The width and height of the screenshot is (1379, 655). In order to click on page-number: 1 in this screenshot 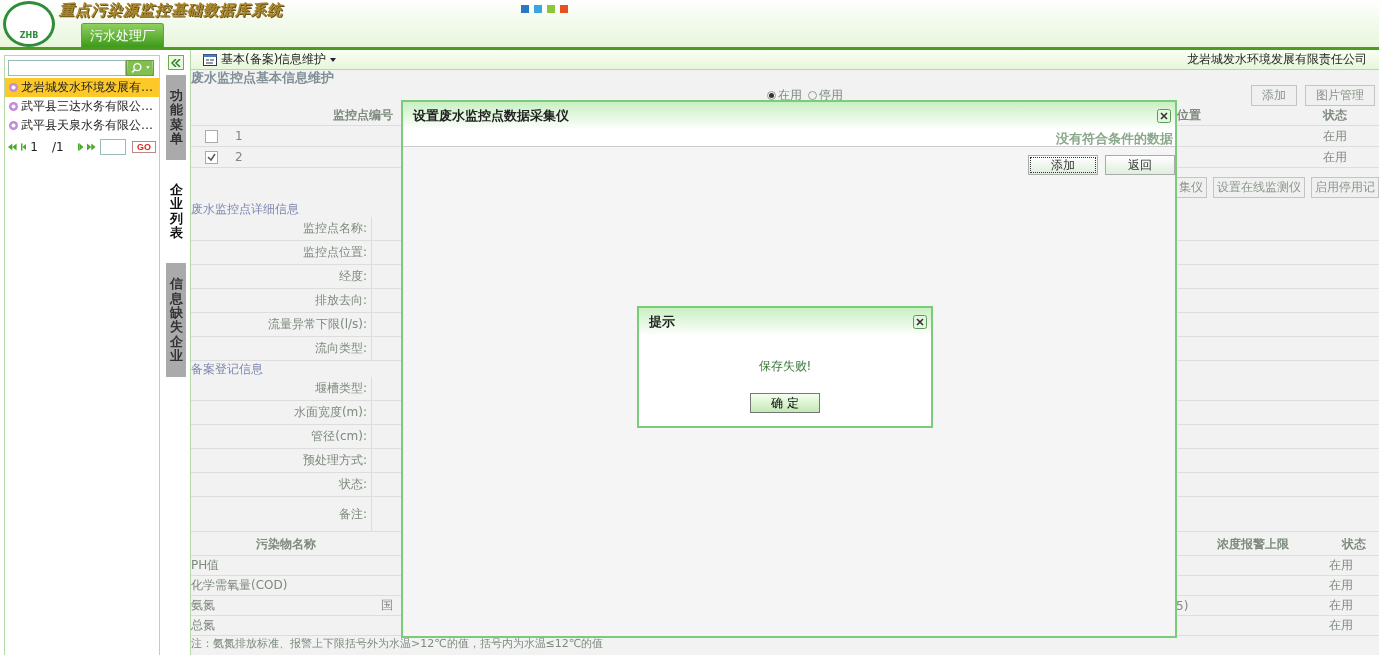, I will do `click(34, 147)`.